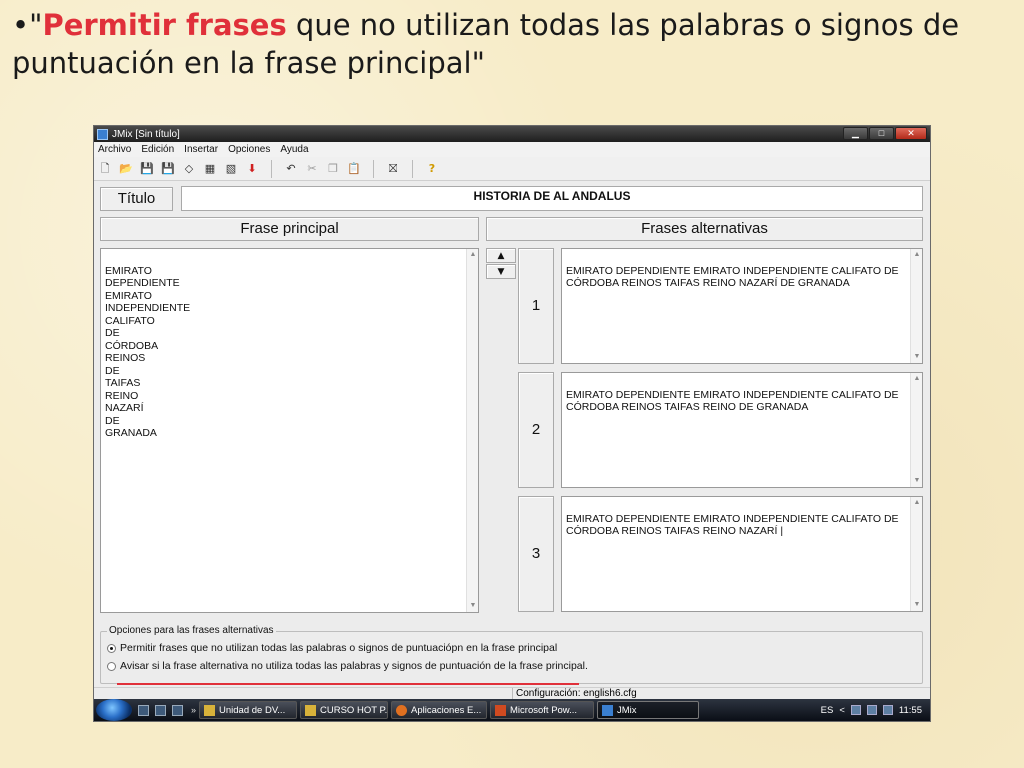  Describe the element at coordinates (916, 306) in the screenshot. I see `alt-scrollbar-1: ▲ ▼` at that location.